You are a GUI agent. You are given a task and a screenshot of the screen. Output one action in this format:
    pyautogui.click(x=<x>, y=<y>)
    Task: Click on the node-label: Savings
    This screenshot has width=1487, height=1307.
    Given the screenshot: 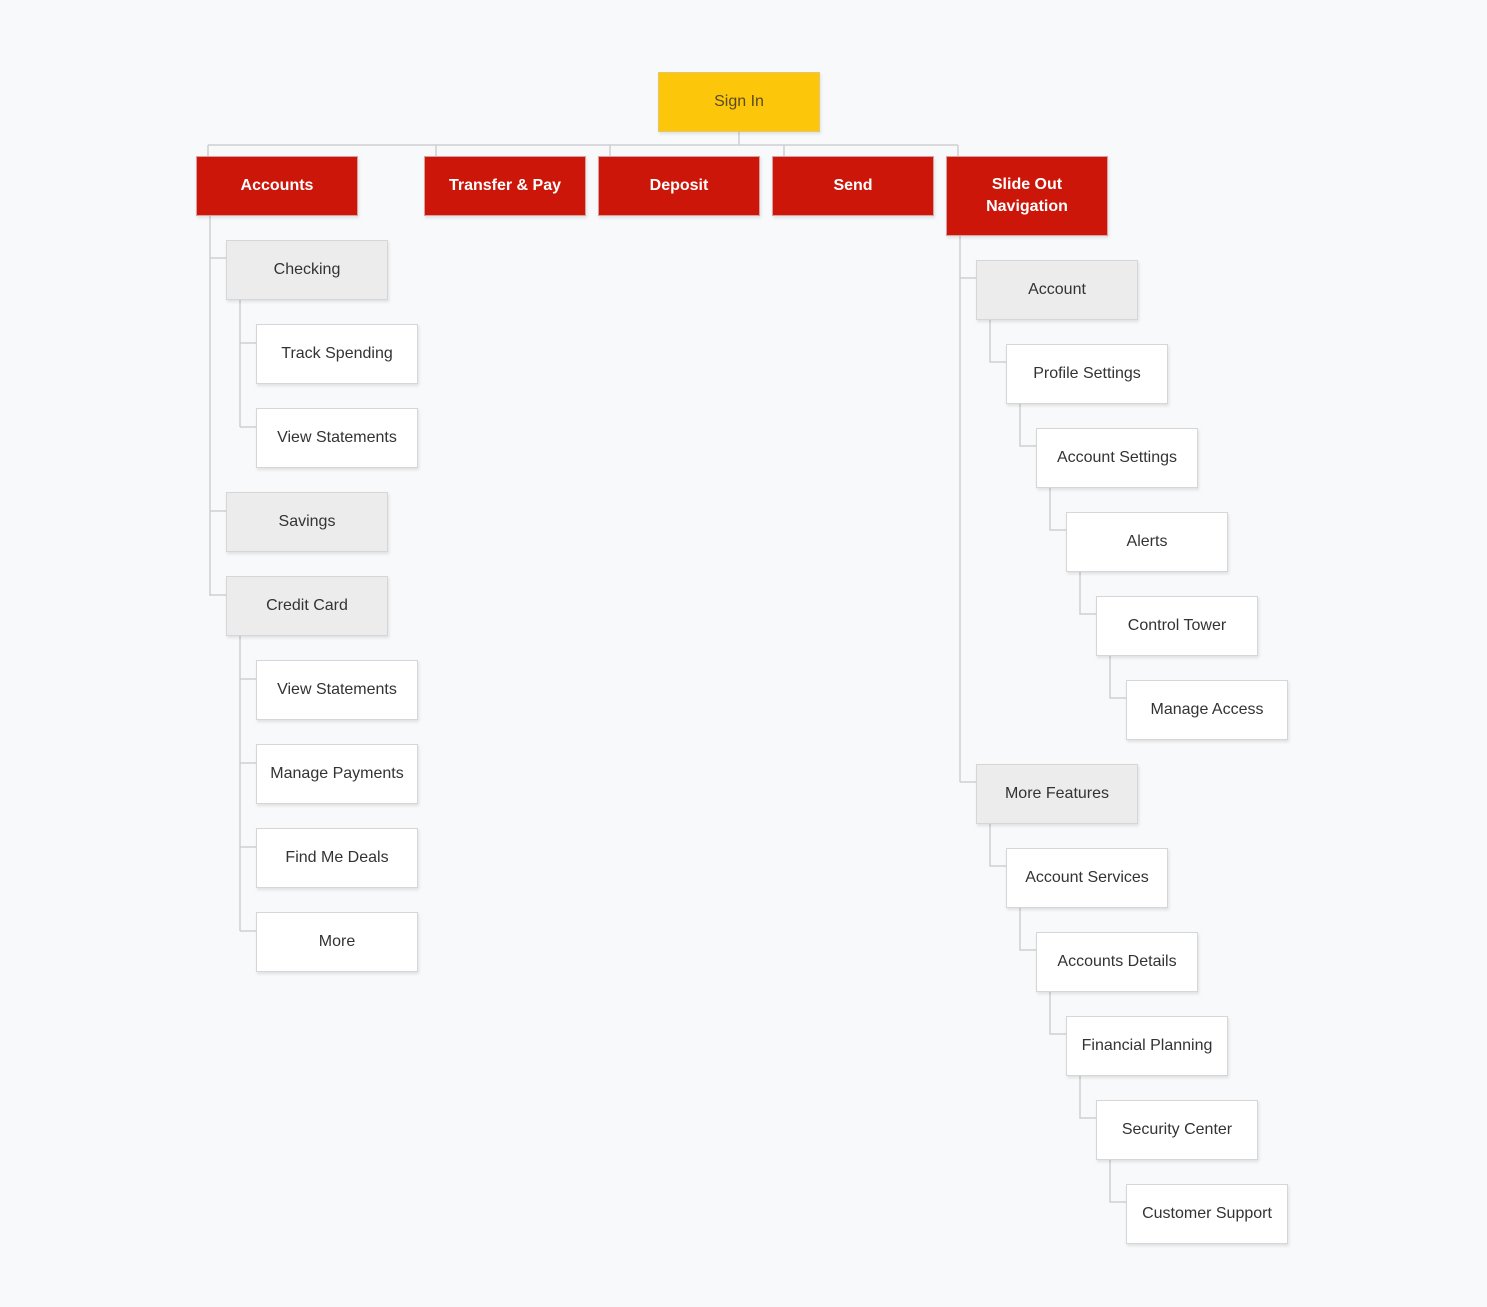 What is the action you would take?
    pyautogui.click(x=307, y=521)
    